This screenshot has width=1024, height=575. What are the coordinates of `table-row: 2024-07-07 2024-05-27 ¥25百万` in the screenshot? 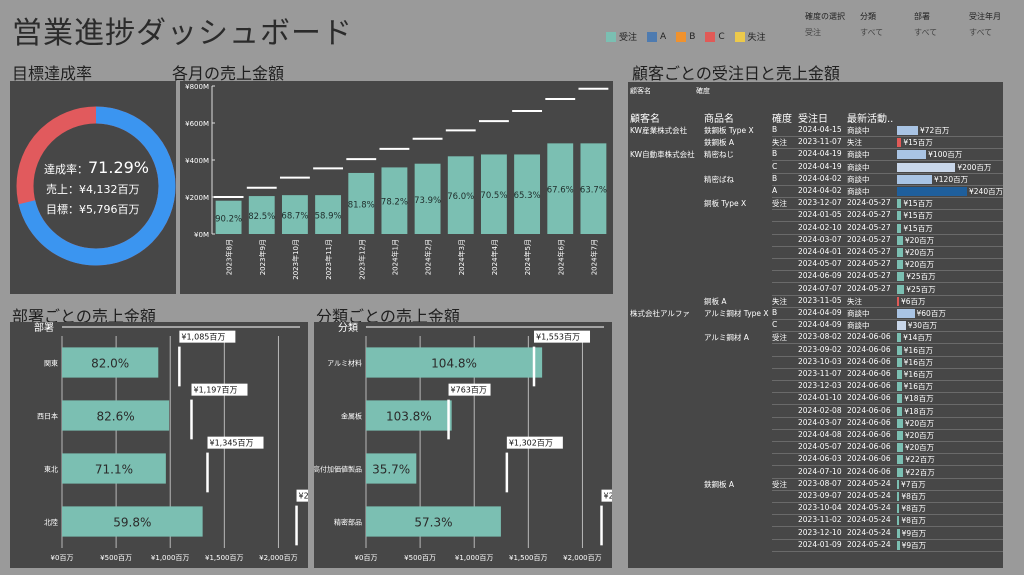 It's located at (815, 289).